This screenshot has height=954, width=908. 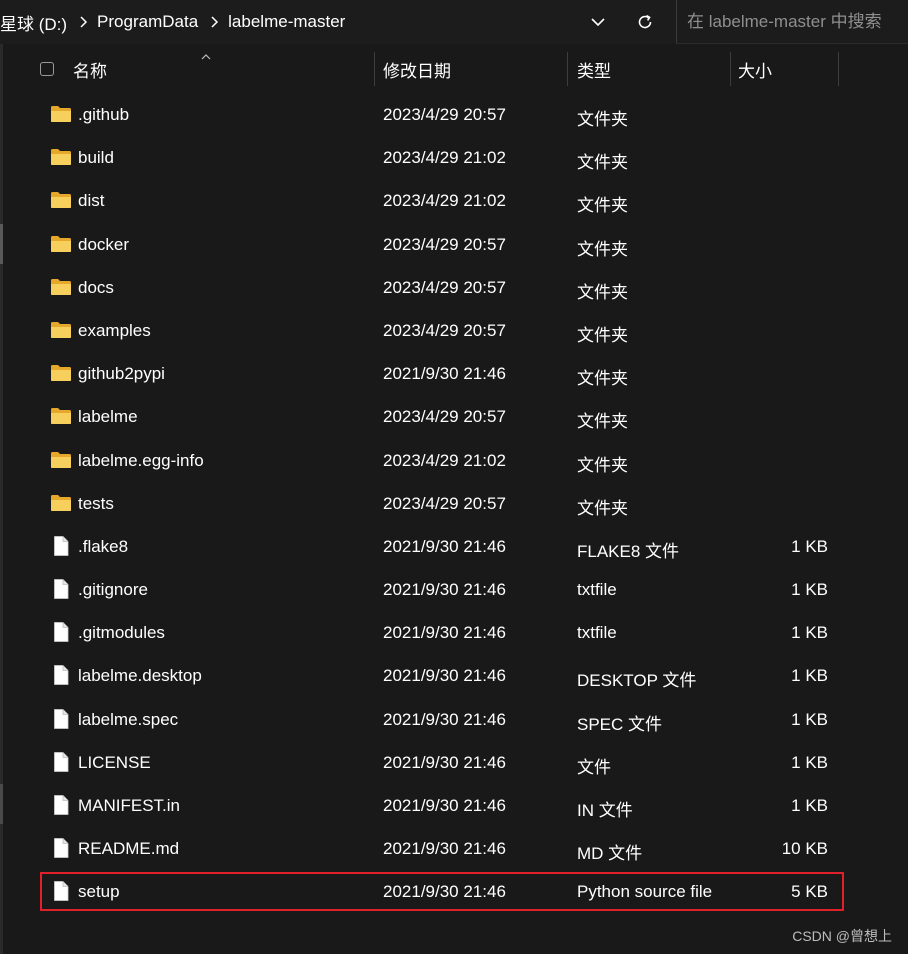 I want to click on search-box, so click(x=792, y=22).